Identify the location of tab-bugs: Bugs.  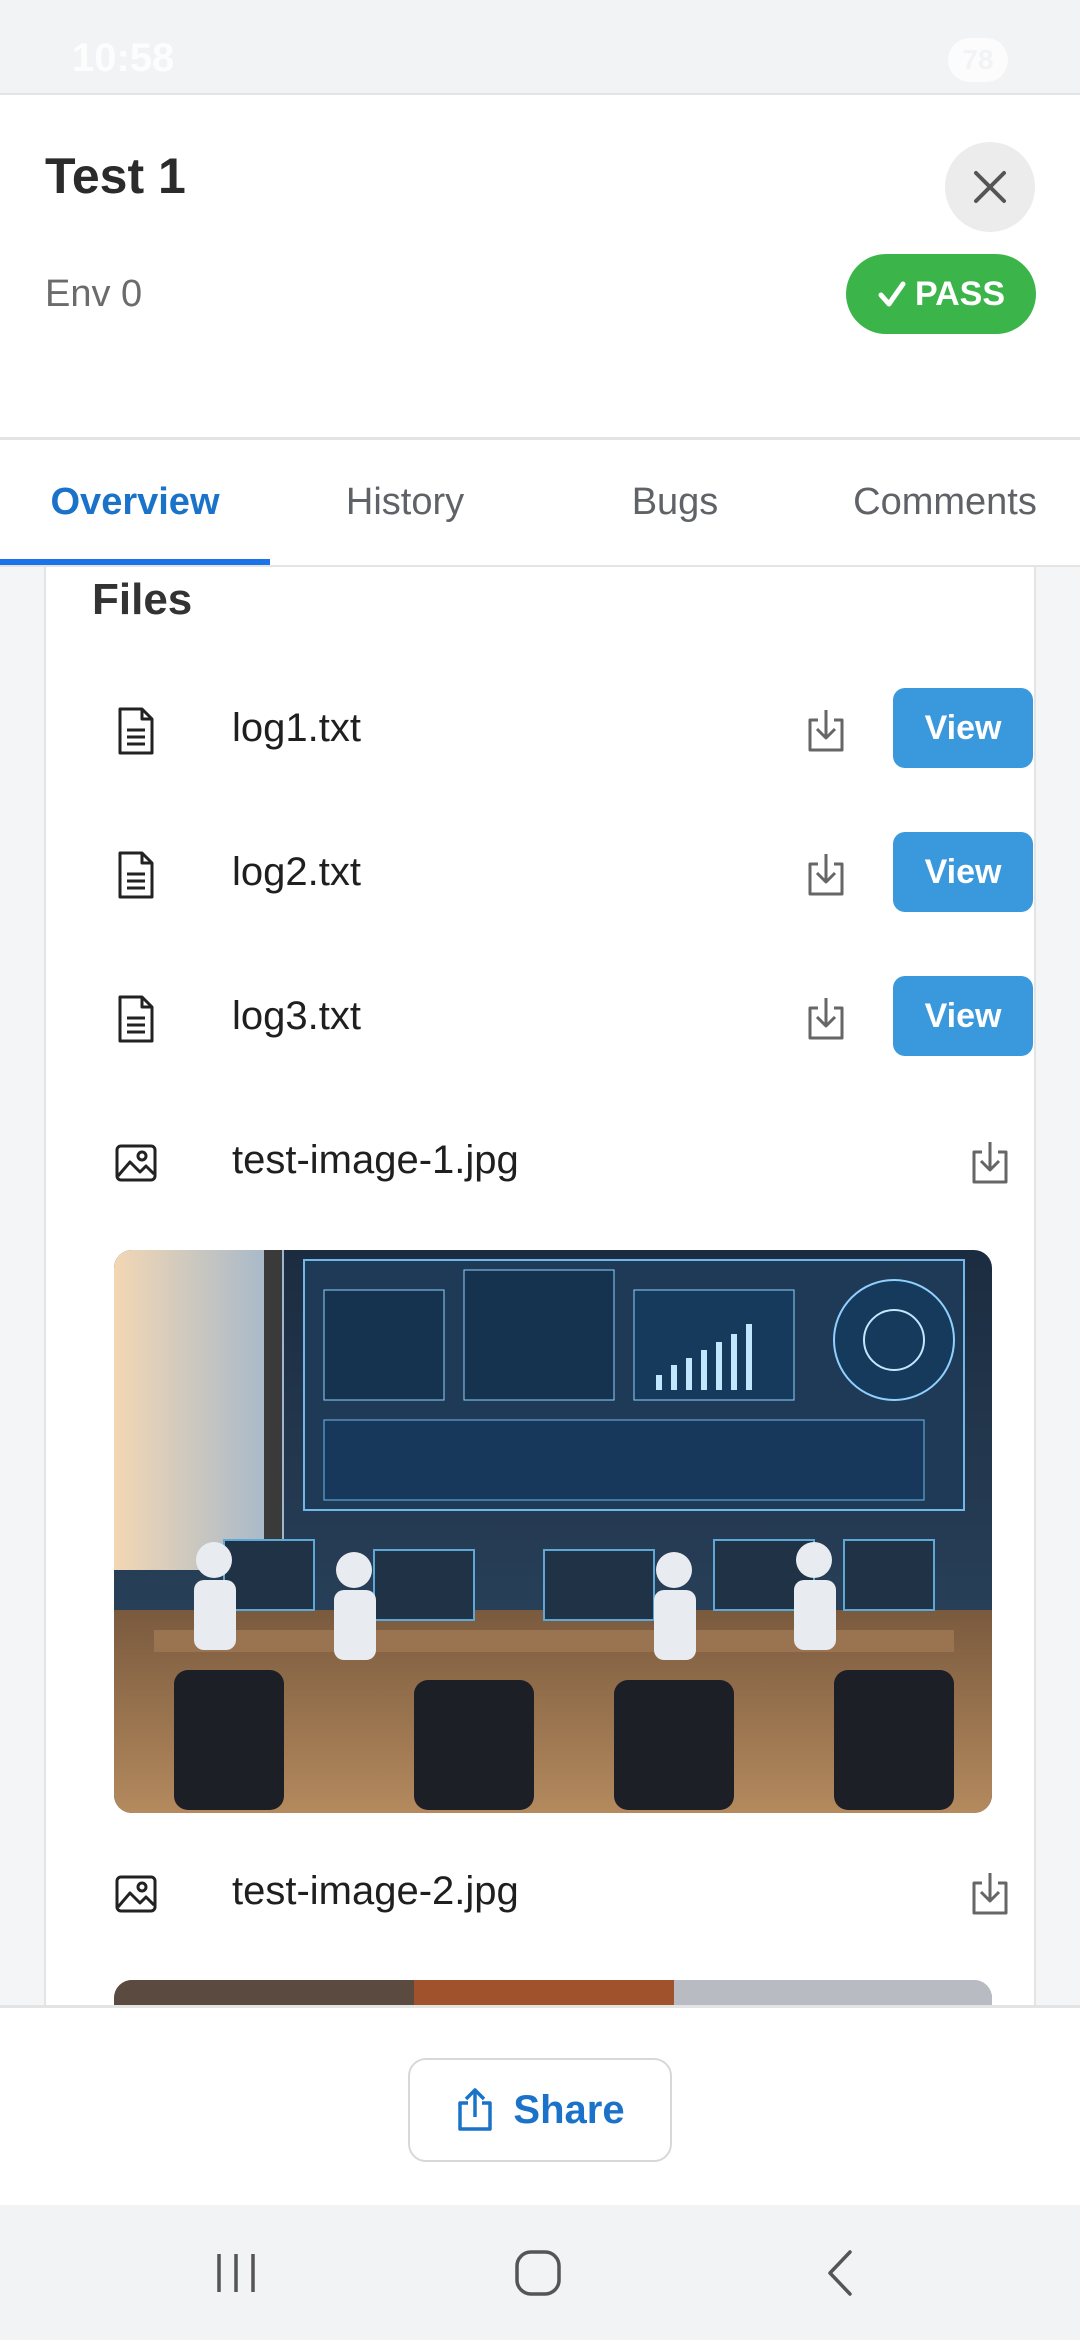
(675, 502).